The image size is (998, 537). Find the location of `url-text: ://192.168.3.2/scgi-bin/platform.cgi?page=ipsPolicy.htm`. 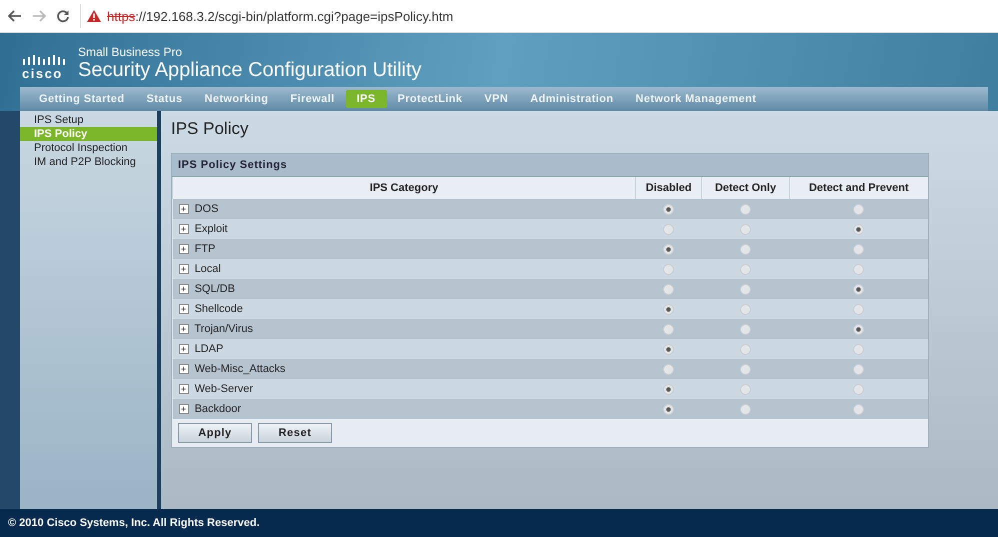

url-text: ://192.168.3.2/scgi-bin/platform.cgi?page=ipsPolicy.htm is located at coordinates (294, 16).